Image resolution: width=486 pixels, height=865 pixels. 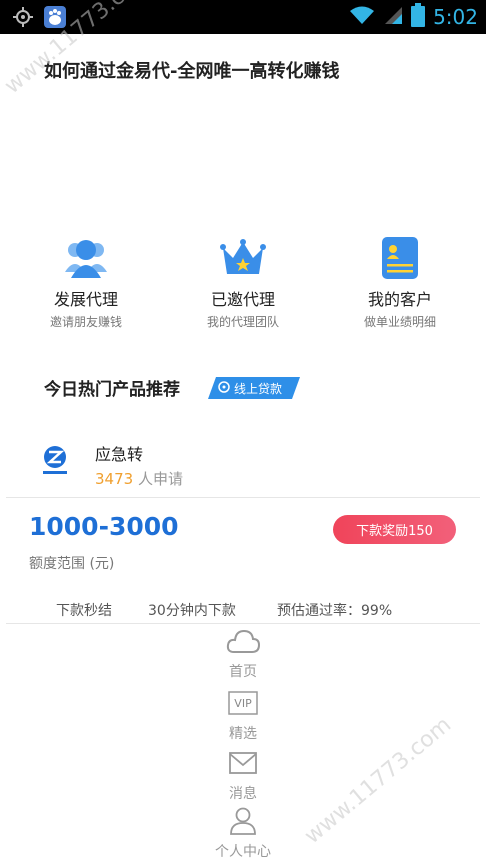 What do you see at coordinates (192, 71) in the screenshot?
I see `page-title: 如何通过金易代-全网唯一高转化赚钱` at bounding box center [192, 71].